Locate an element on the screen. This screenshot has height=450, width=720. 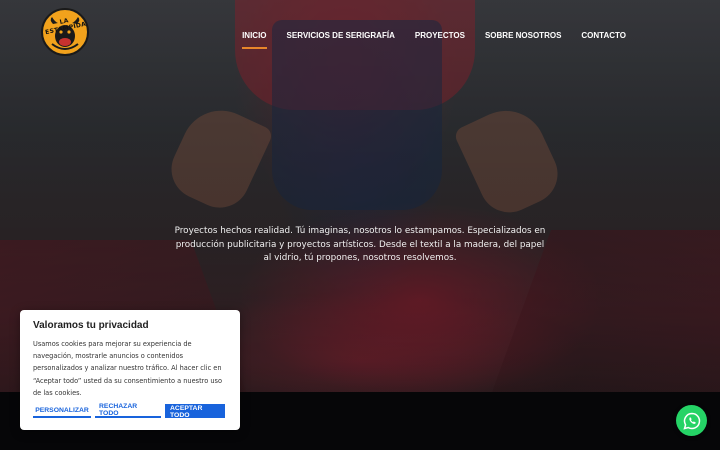
nav-item-inicio: INICIO is located at coordinates (254, 40).